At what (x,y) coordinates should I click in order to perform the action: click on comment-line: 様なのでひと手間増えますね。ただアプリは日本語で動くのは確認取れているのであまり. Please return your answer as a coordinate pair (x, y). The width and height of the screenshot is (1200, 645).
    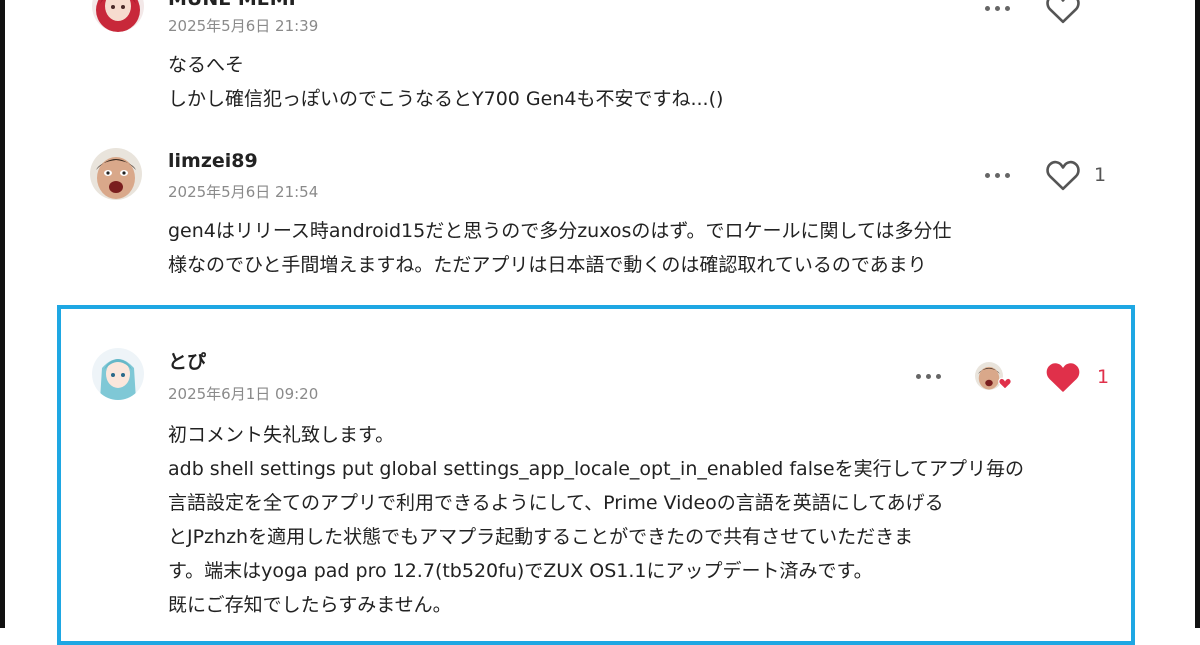
    Looking at the image, I should click on (547, 265).